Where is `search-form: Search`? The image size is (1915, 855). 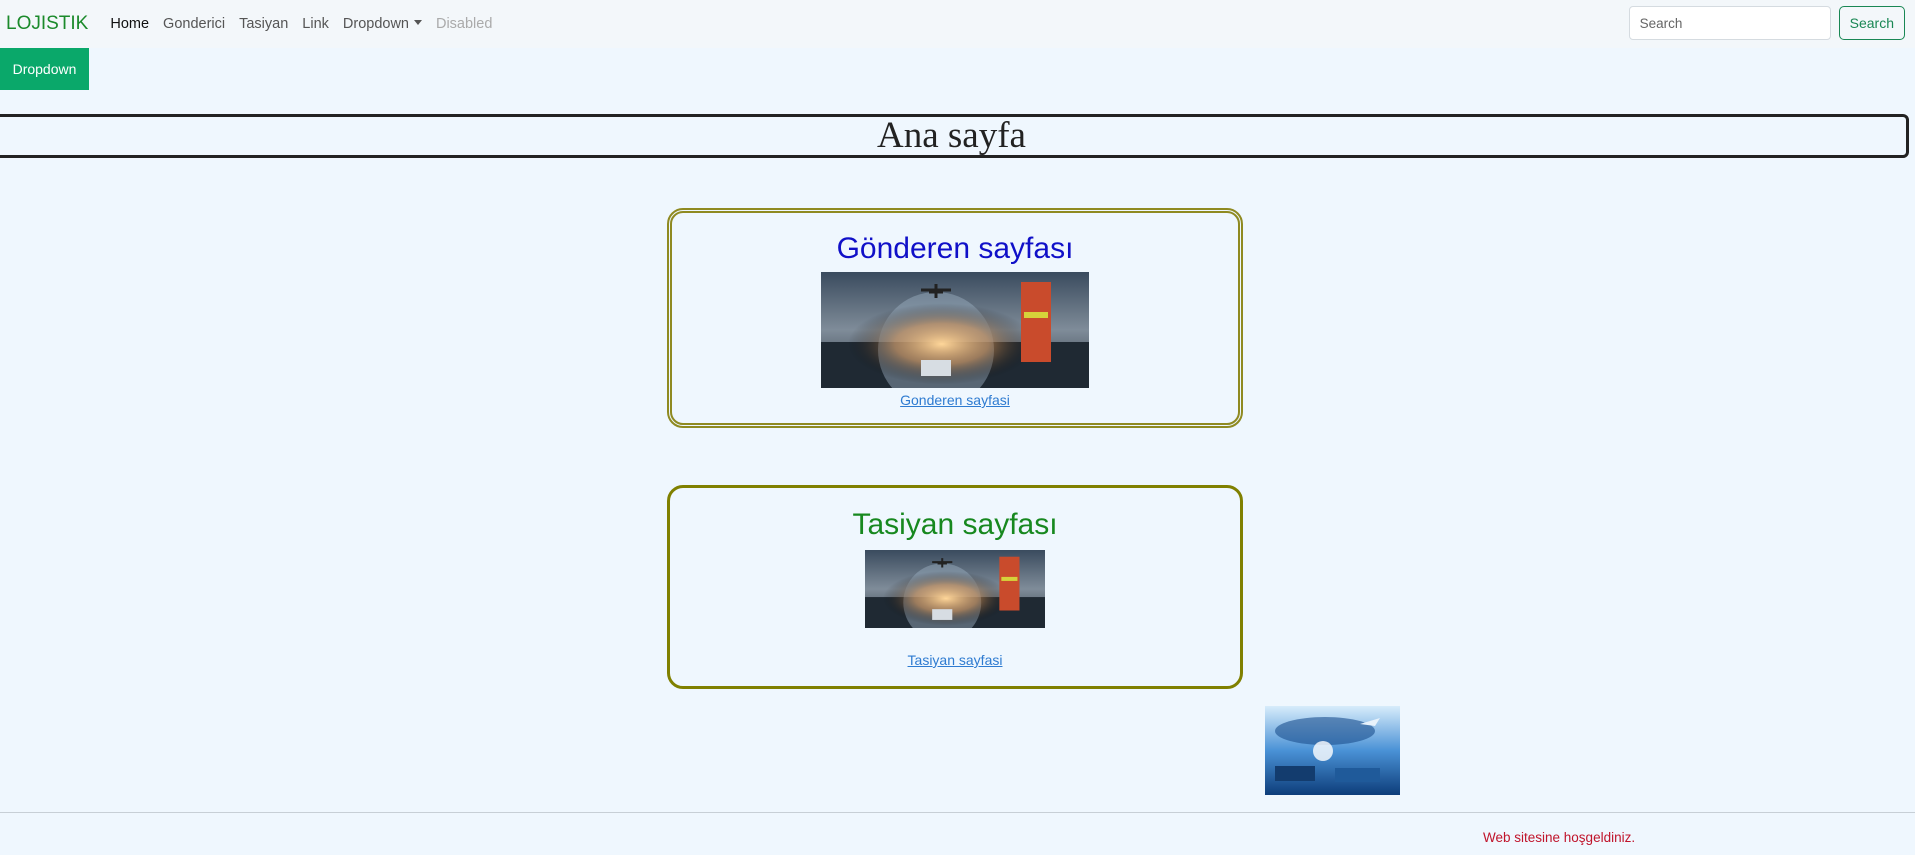 search-form: Search is located at coordinates (1766, 23).